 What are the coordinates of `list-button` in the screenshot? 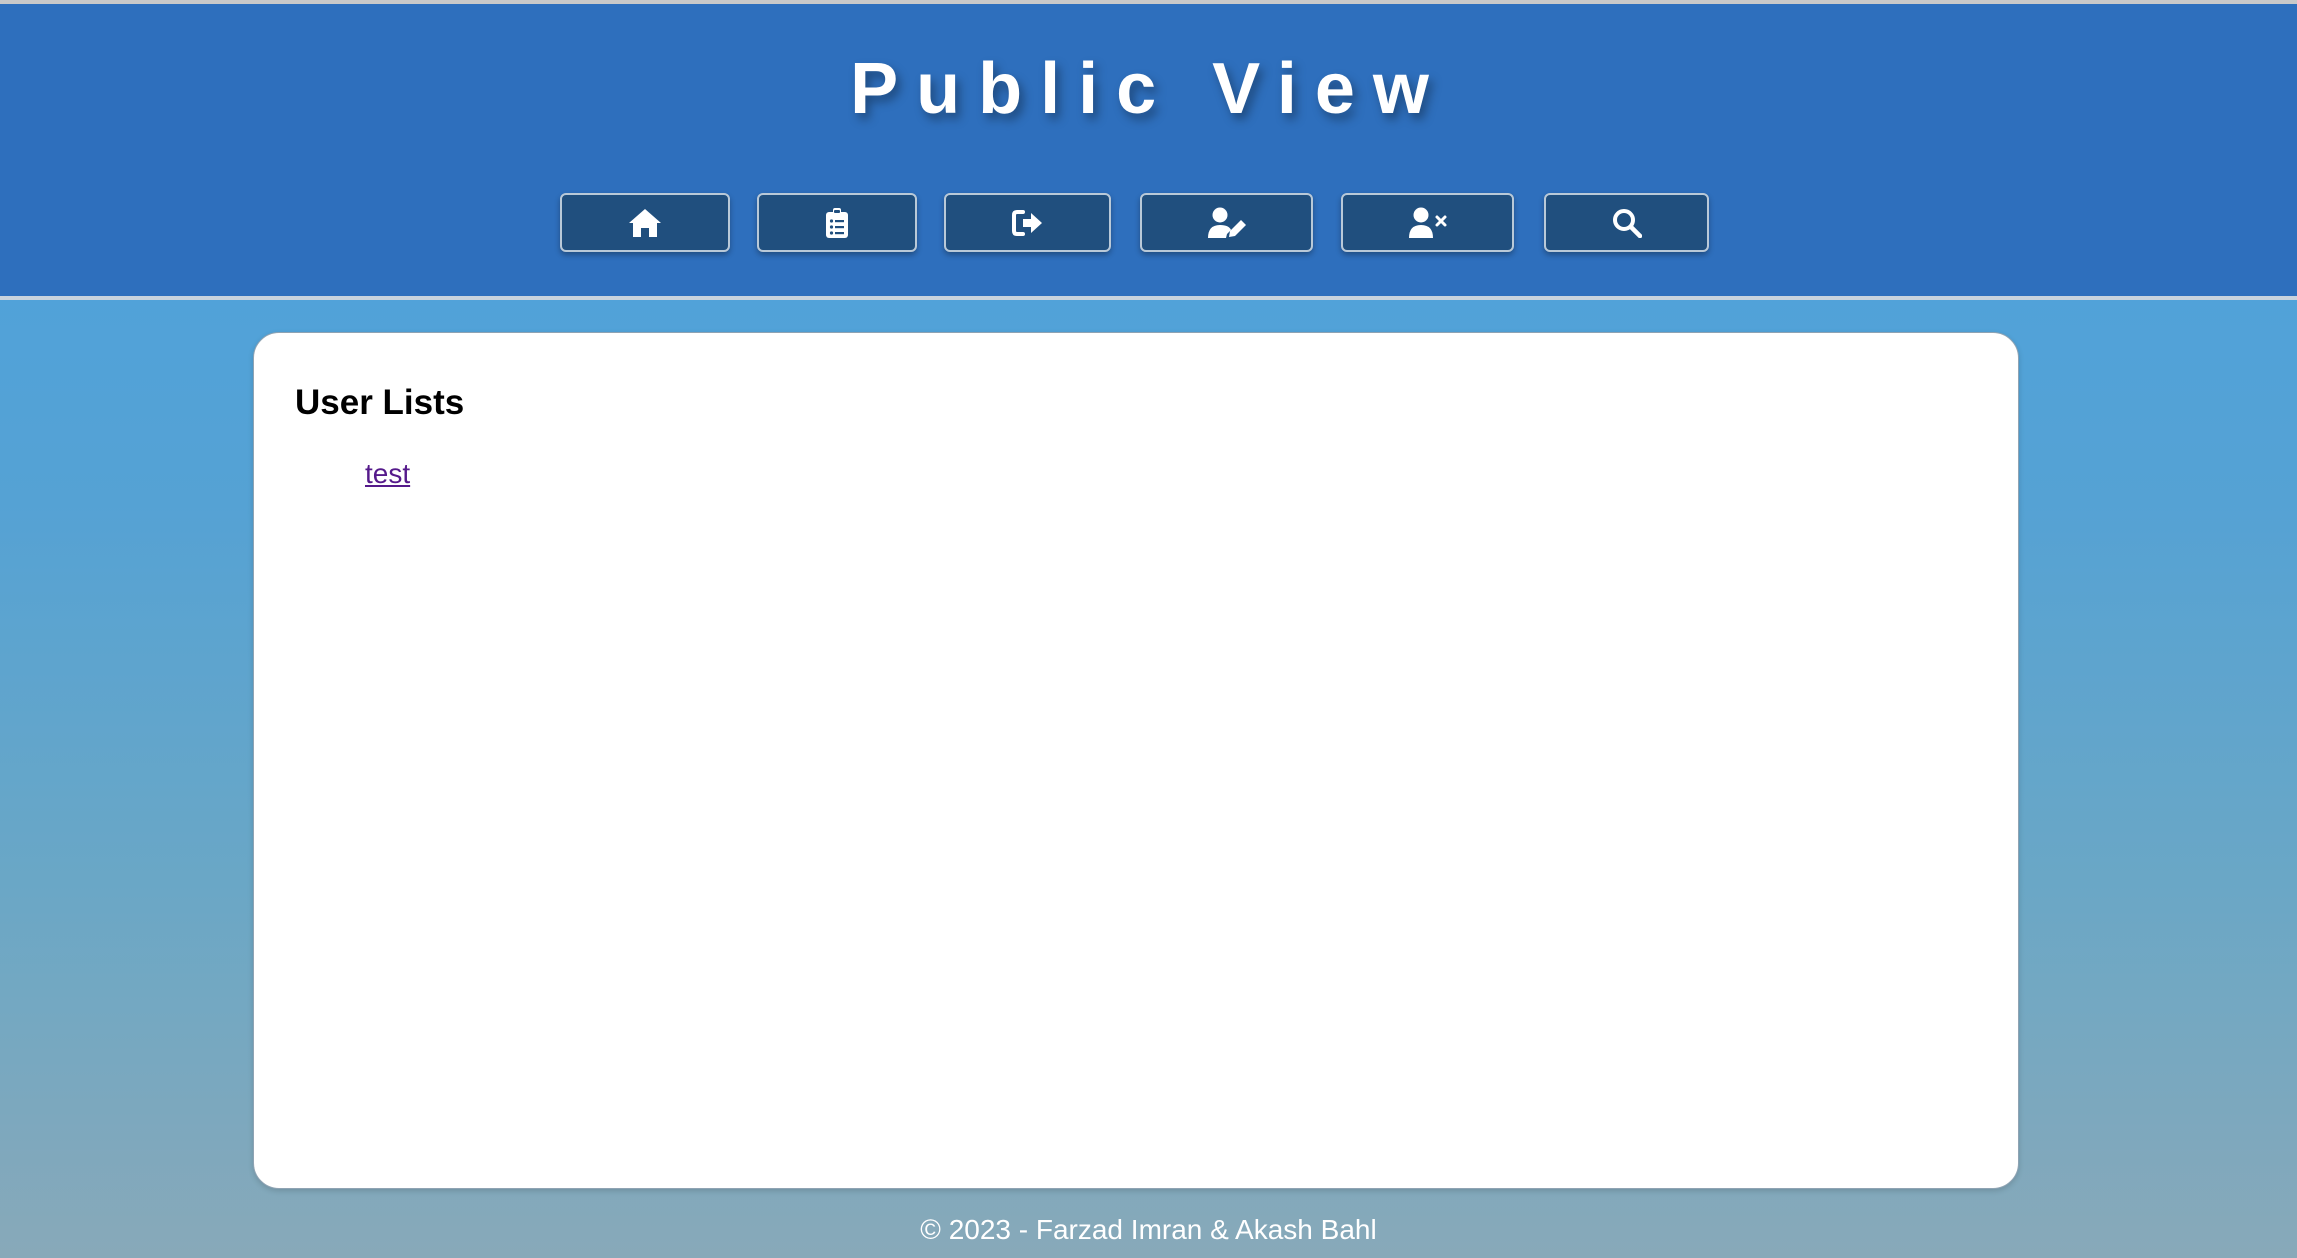 It's located at (837, 222).